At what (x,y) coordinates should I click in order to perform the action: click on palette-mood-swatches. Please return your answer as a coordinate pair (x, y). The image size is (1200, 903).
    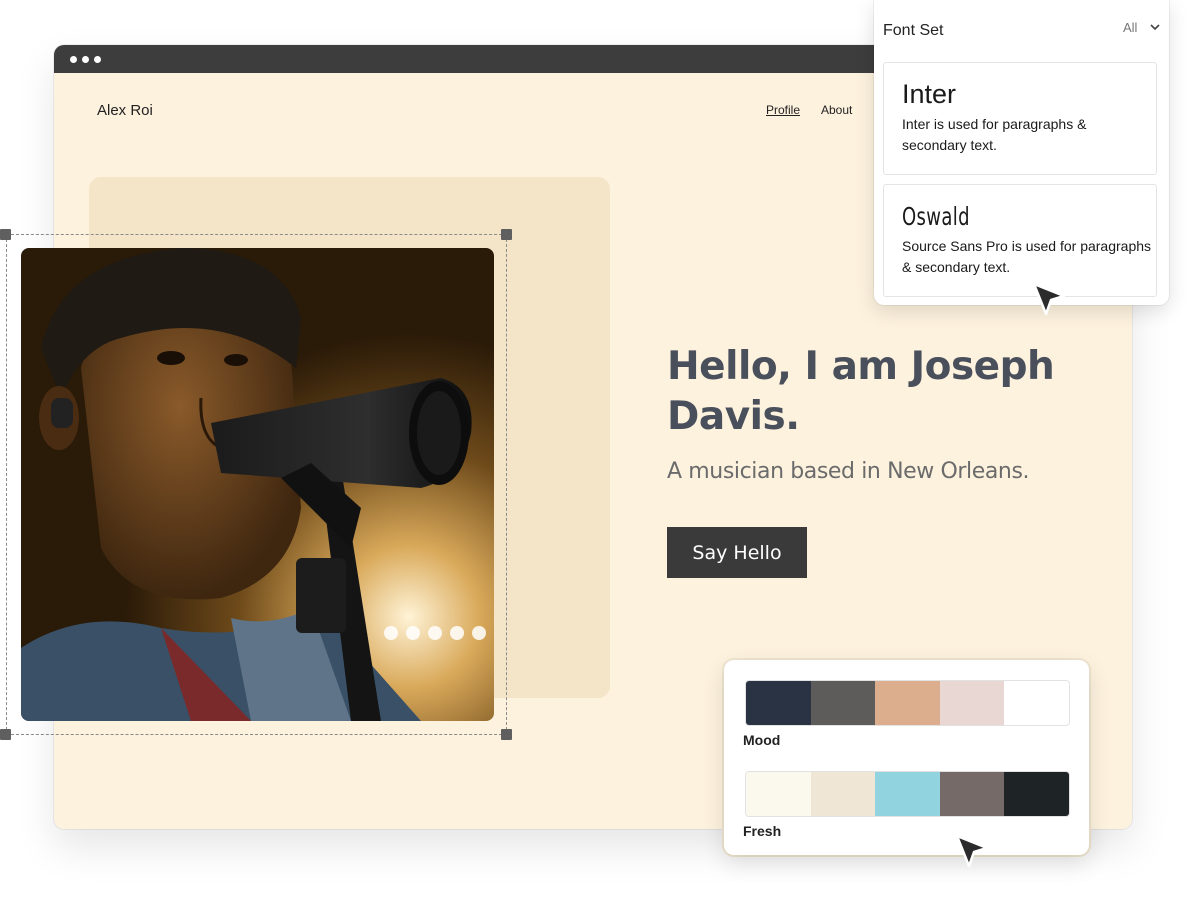
    Looking at the image, I should click on (907, 703).